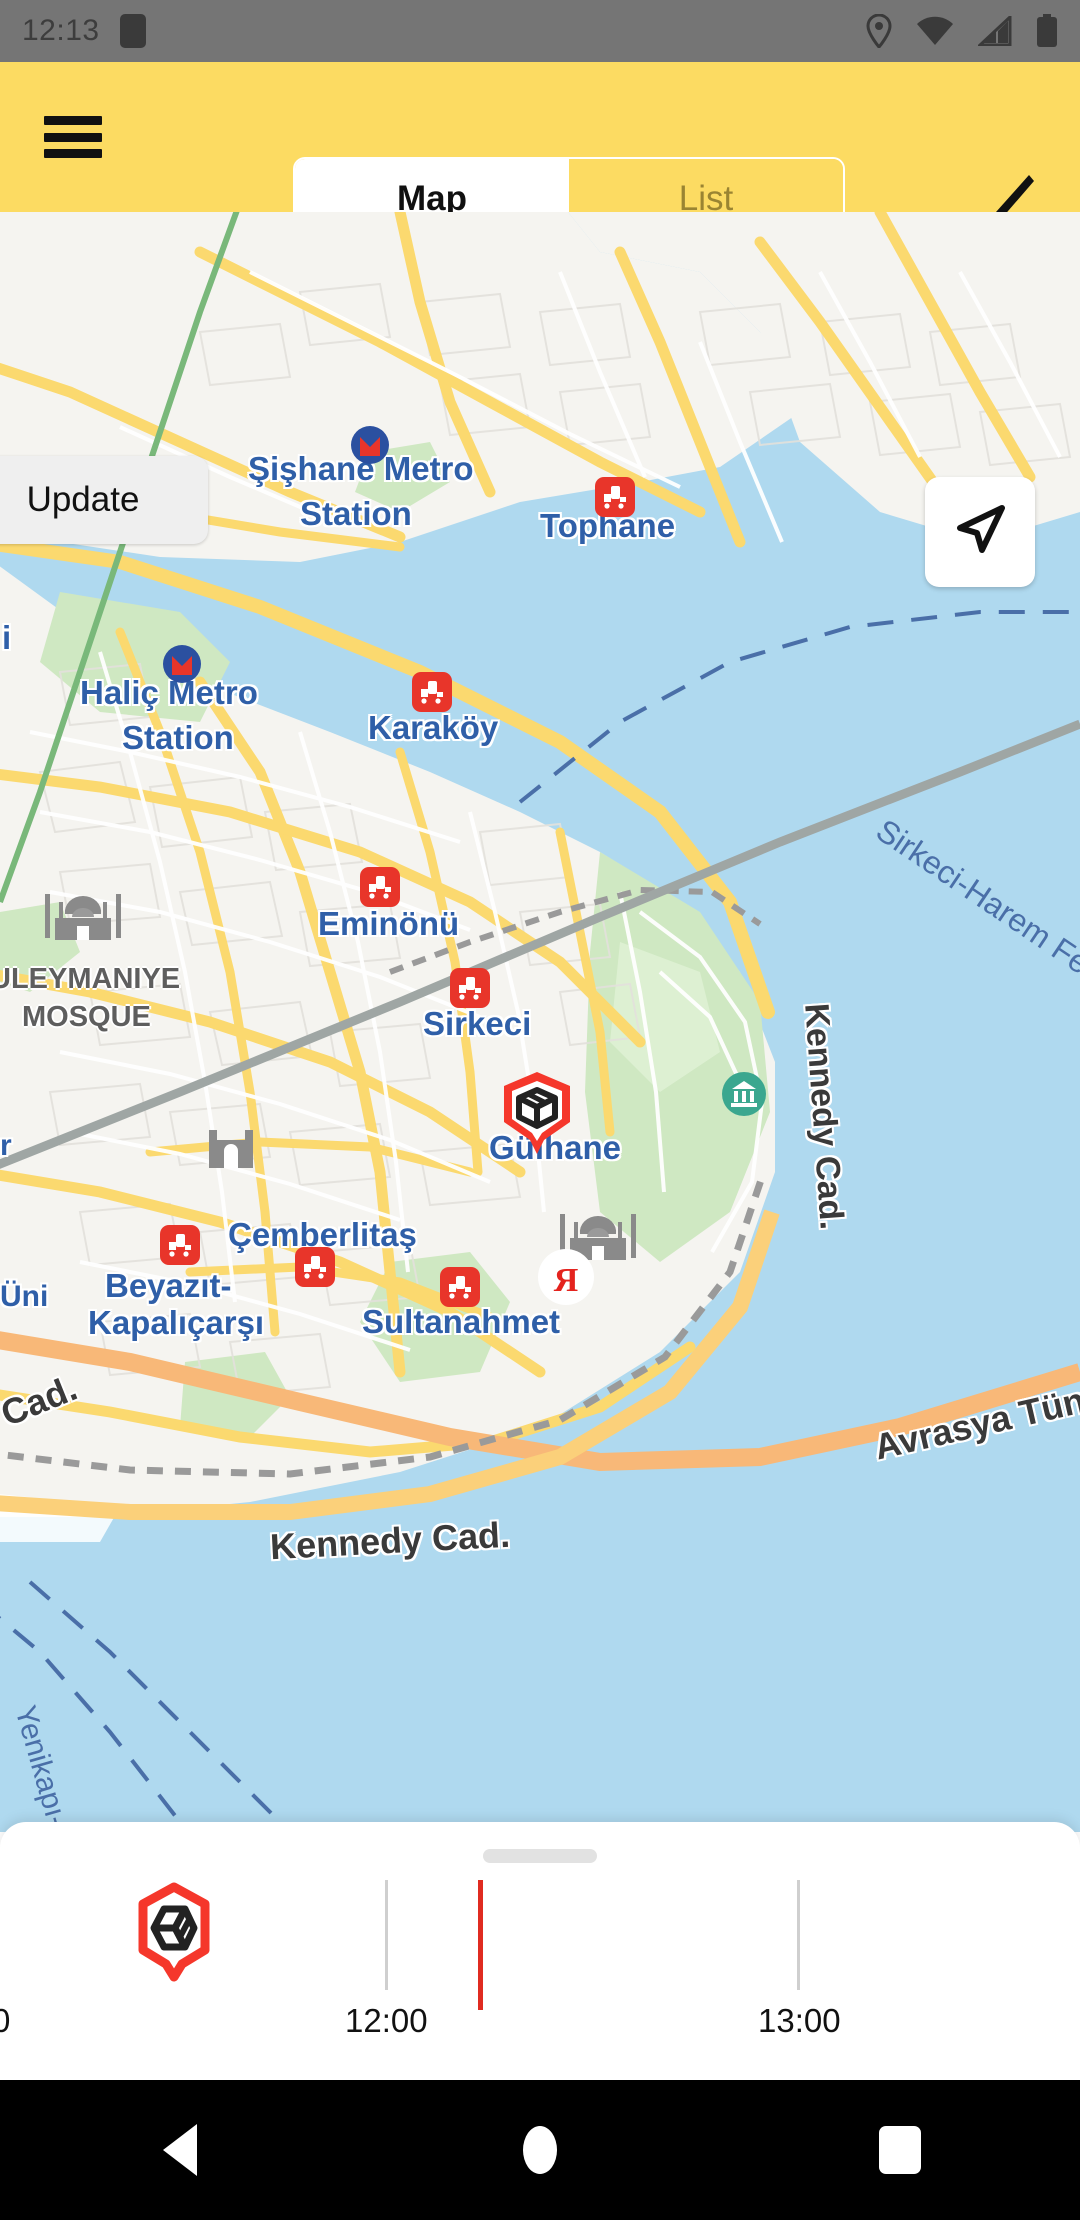  I want to click on map-label-sirkeci: Sirkeci, so click(477, 1023).